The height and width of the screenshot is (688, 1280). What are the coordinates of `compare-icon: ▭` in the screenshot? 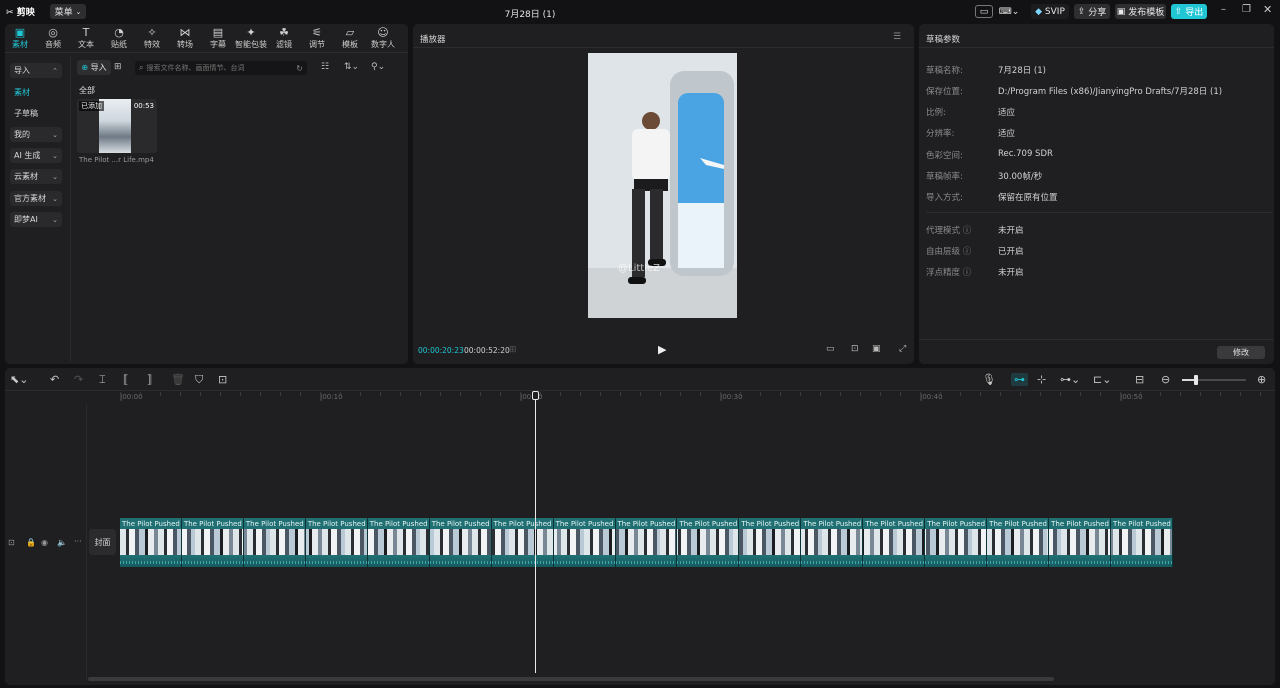 It's located at (830, 349).